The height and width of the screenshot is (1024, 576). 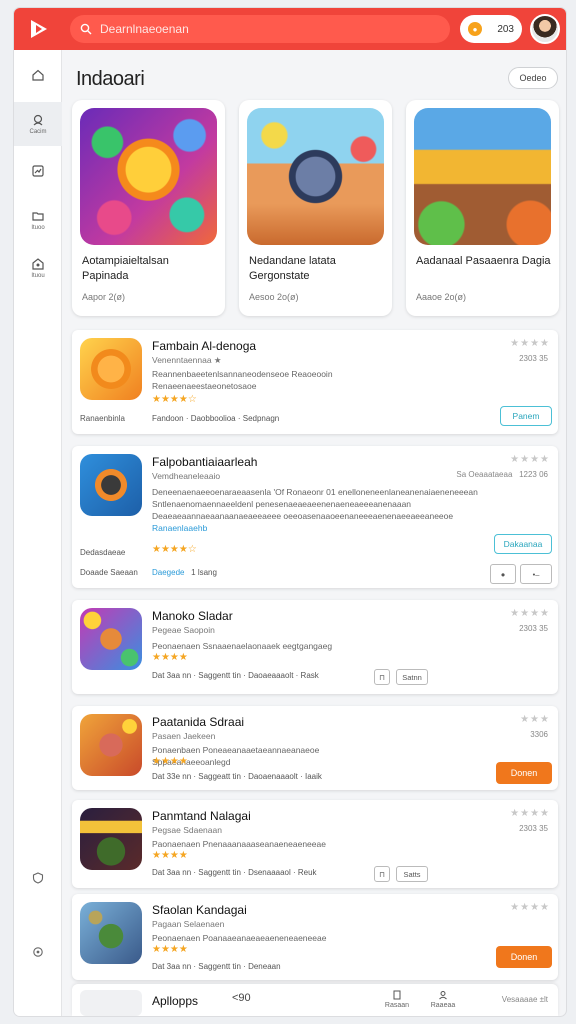 I want to click on search-input, so click(x=260, y=29).